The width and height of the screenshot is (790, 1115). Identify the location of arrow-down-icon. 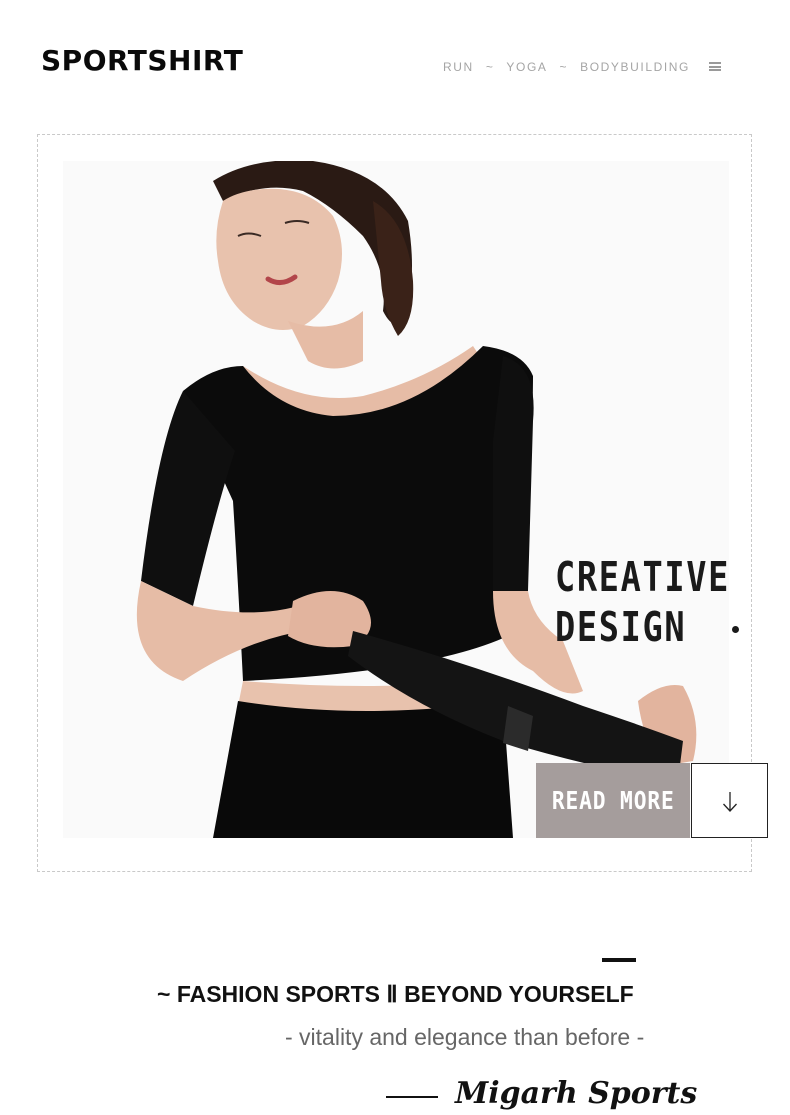
(730, 802).